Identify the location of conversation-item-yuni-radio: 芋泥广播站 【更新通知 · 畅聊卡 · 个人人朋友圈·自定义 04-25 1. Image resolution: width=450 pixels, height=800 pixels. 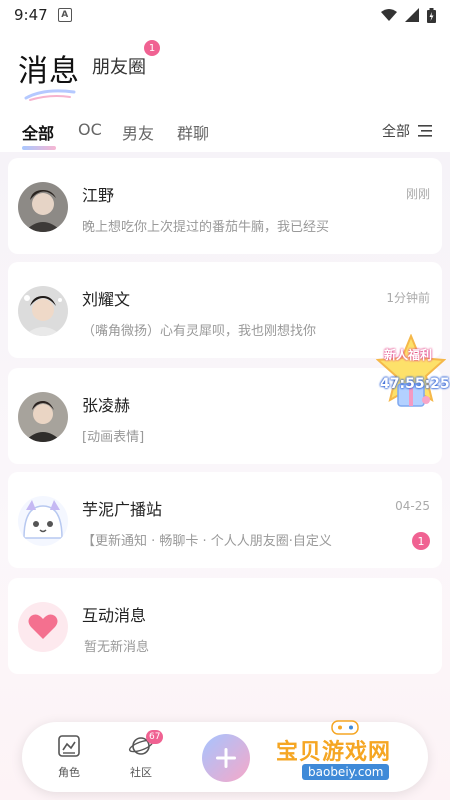
(225, 520).